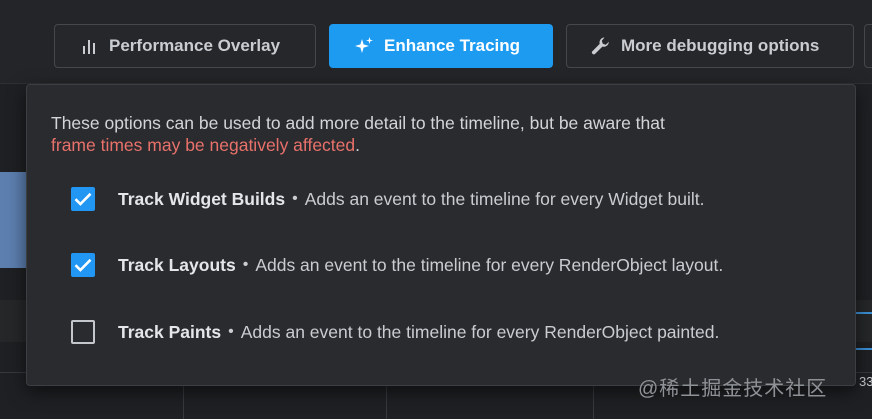 The width and height of the screenshot is (872, 419). What do you see at coordinates (89, 46) in the screenshot?
I see `bar-chart-icon` at bounding box center [89, 46].